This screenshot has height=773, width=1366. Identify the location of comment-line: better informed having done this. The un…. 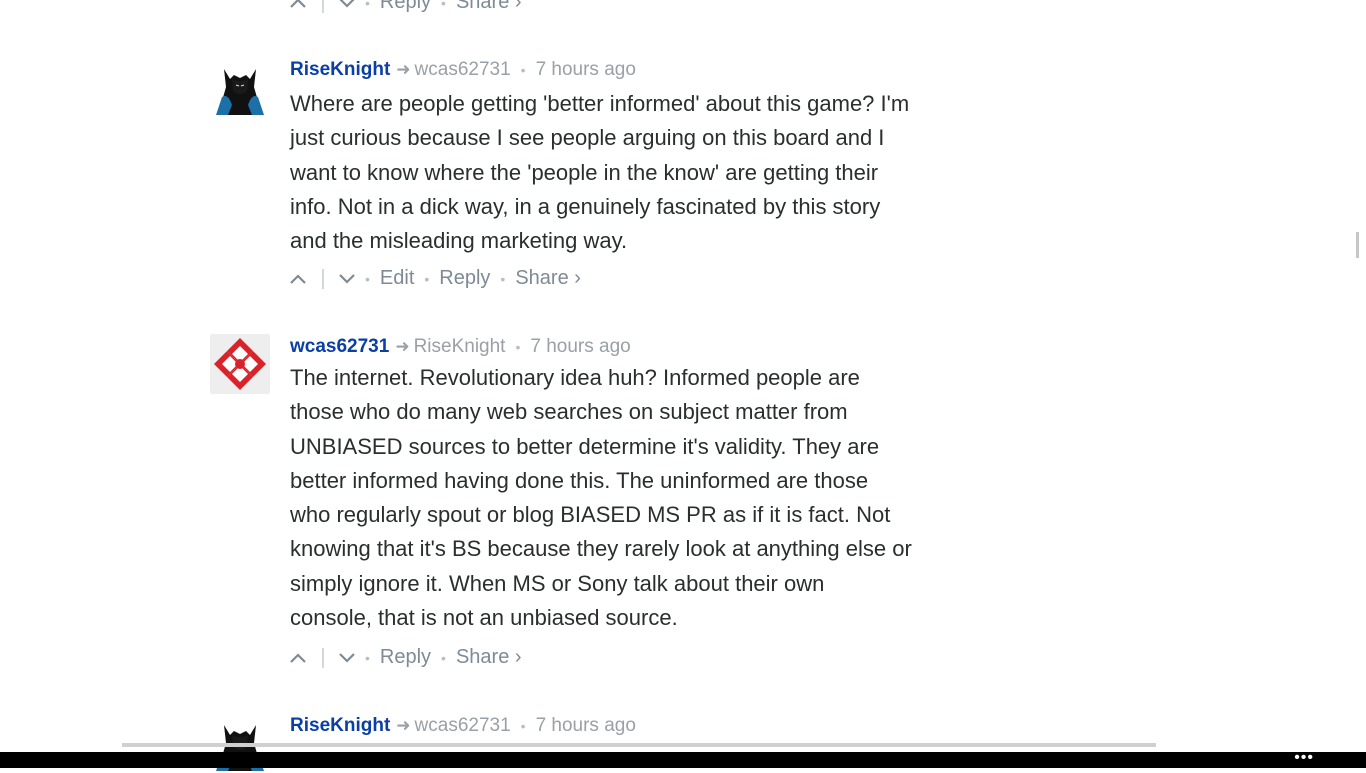
(579, 480).